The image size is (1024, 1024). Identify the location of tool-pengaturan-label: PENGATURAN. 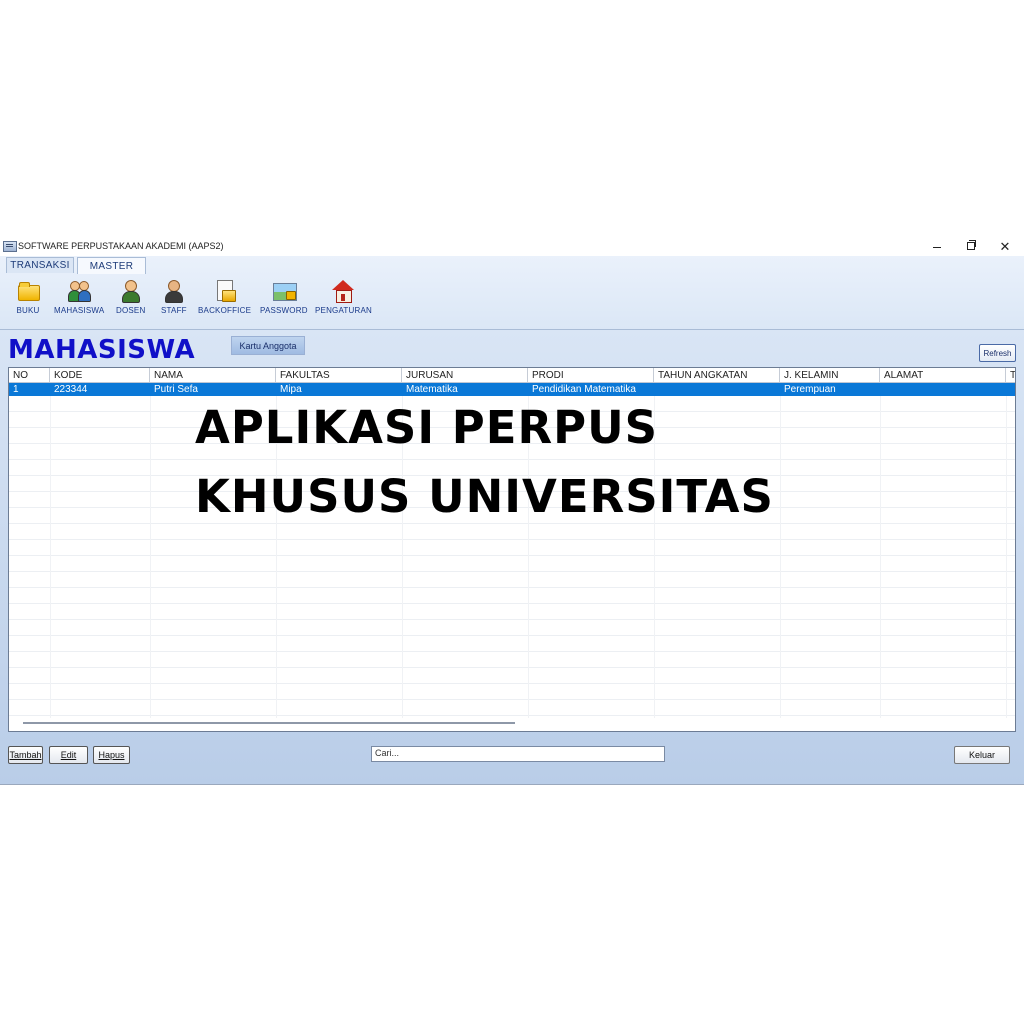
(343, 310).